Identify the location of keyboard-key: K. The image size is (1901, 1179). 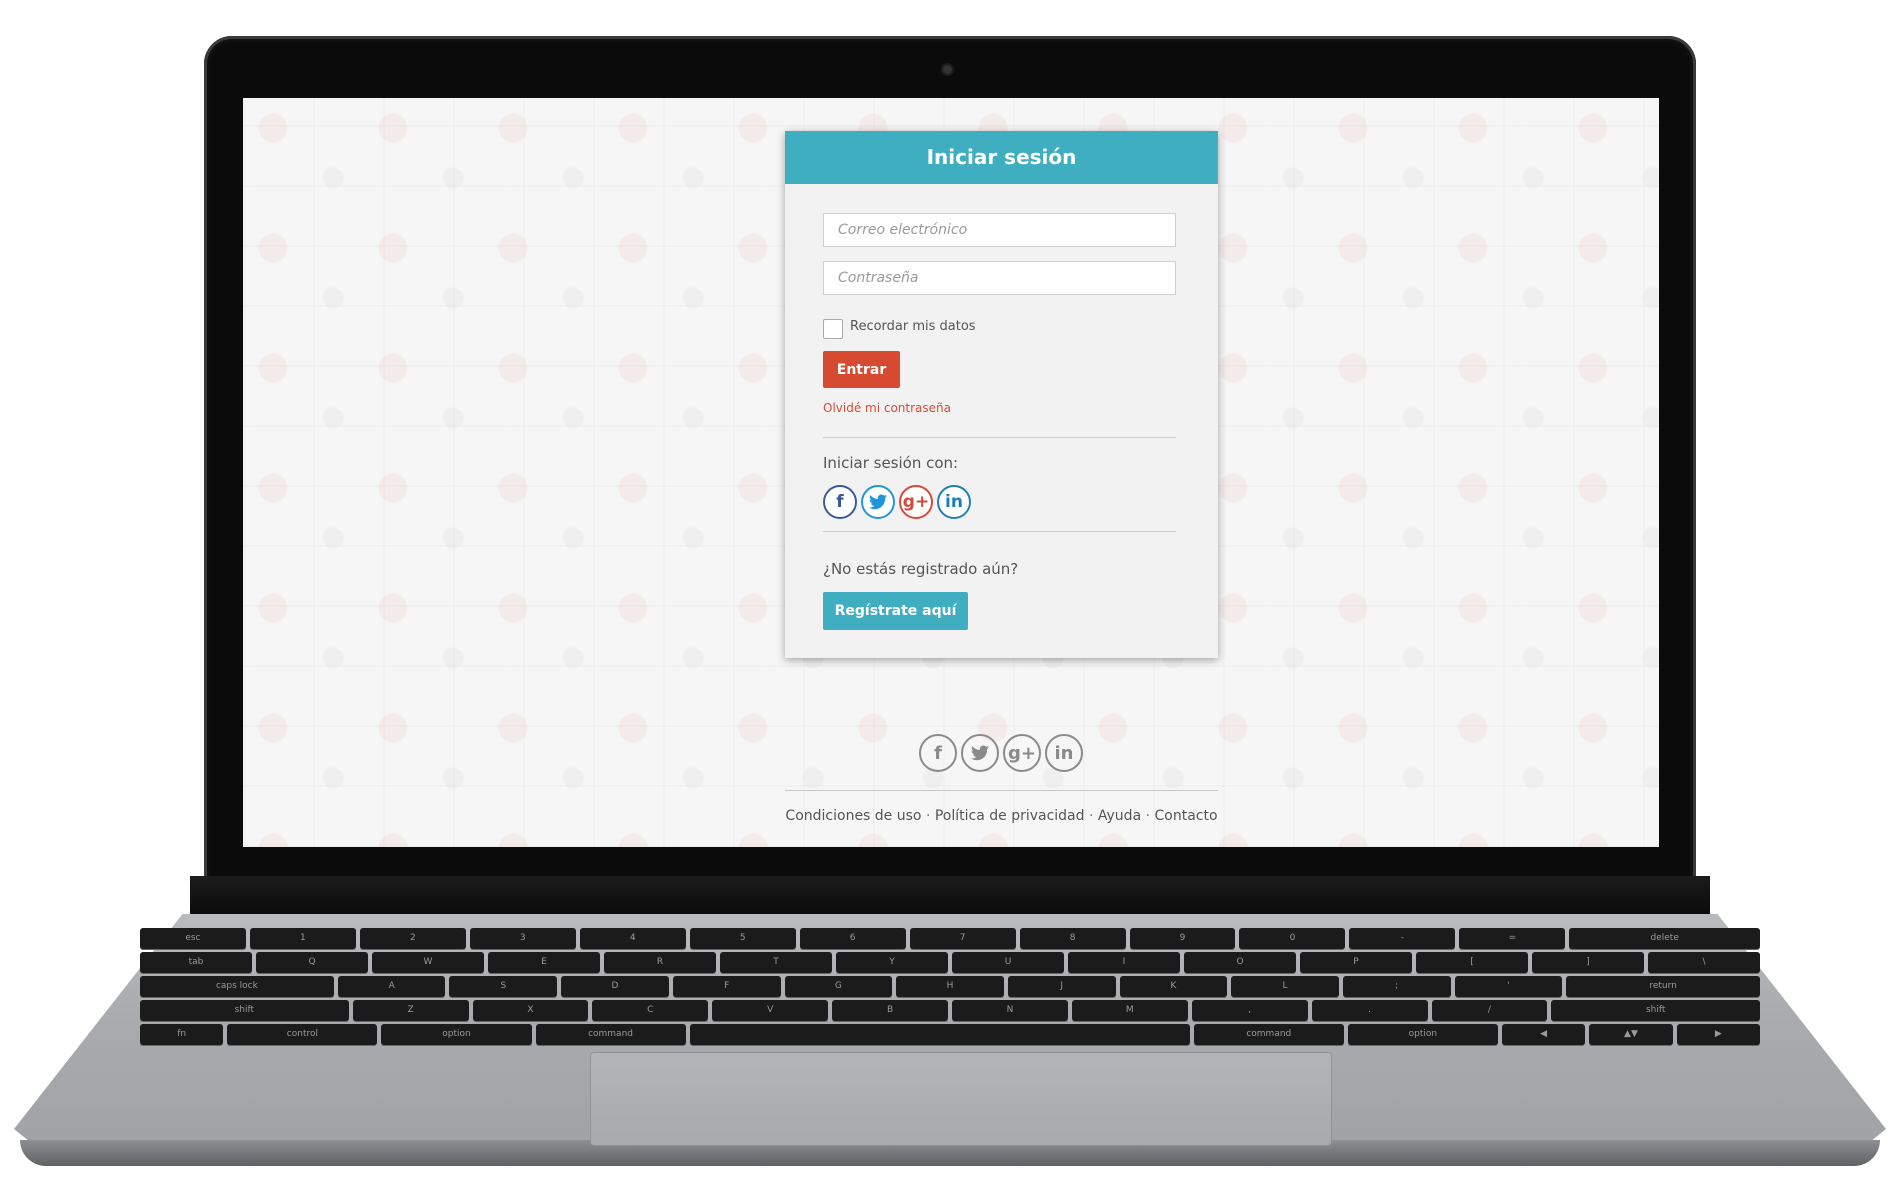
(1173, 986).